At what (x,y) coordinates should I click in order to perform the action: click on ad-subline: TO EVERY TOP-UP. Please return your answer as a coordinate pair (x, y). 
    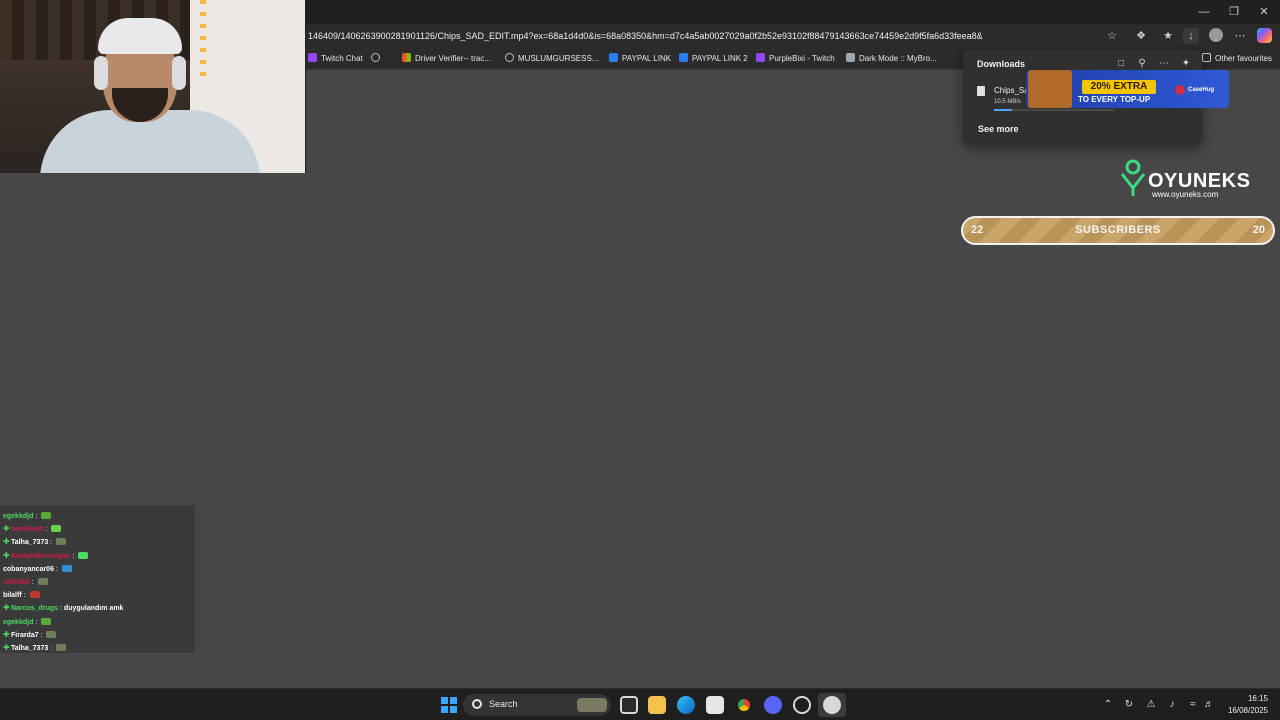
    Looking at the image, I should click on (1114, 99).